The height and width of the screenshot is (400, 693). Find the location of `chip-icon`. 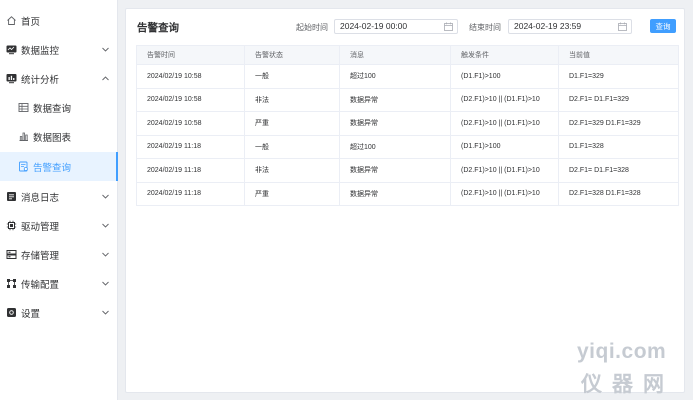

chip-icon is located at coordinates (11, 225).